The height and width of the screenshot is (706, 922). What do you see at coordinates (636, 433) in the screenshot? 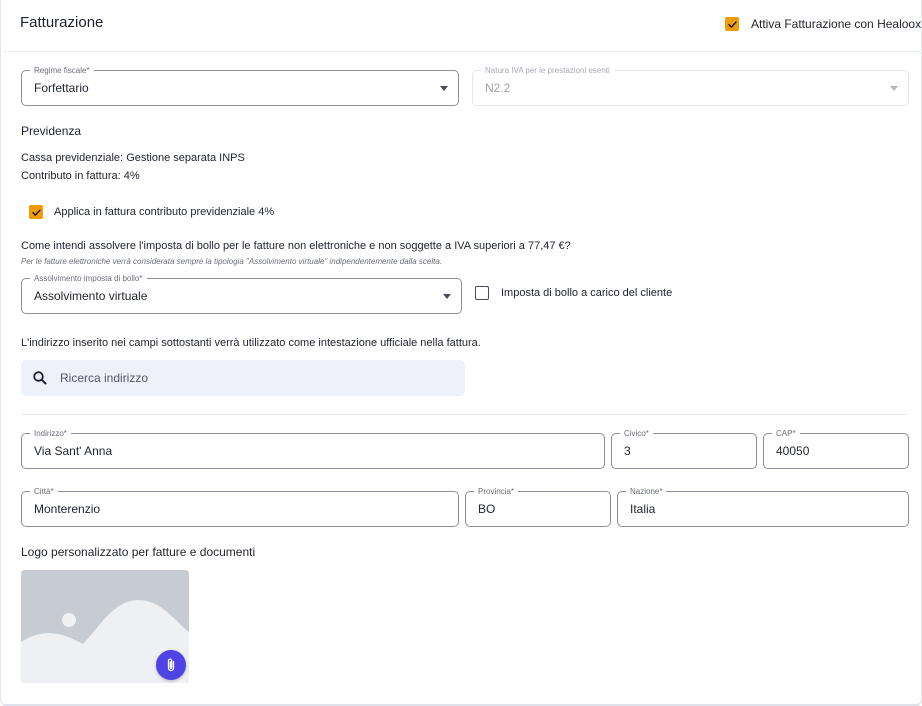
I see `civico-label: Civico*` at bounding box center [636, 433].